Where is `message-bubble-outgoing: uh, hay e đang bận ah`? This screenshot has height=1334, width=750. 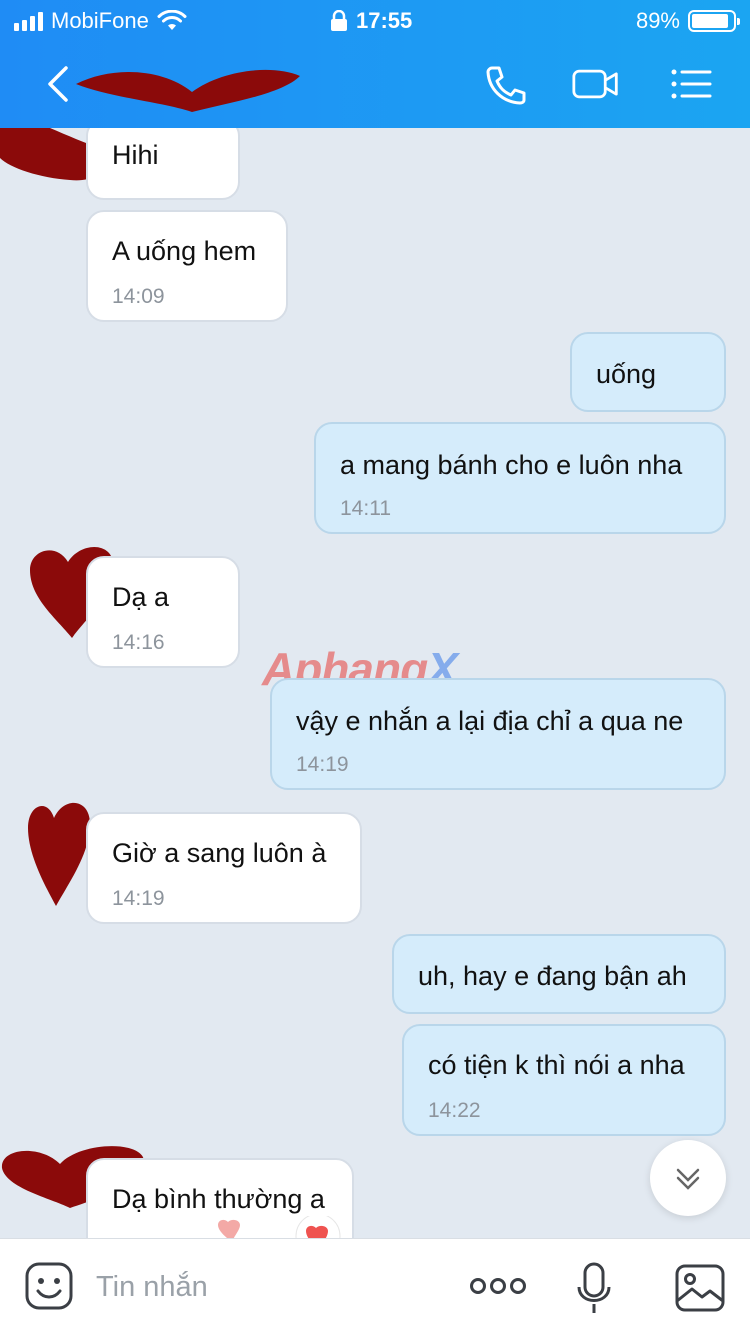 message-bubble-outgoing: uh, hay e đang bận ah is located at coordinates (559, 974).